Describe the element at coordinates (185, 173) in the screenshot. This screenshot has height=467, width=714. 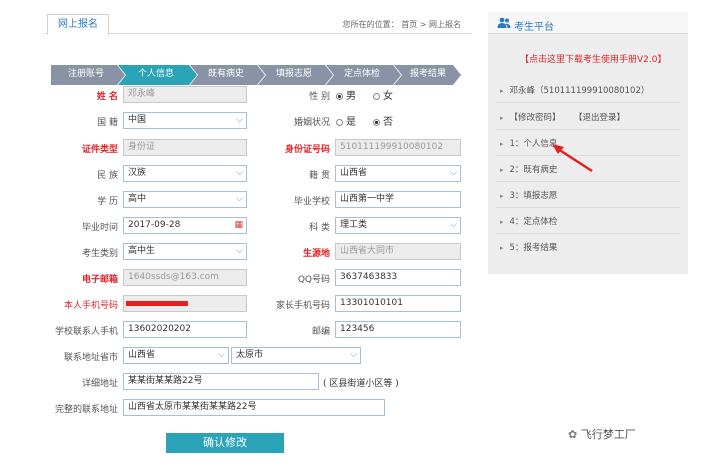
I see `ethnicity-select: 汉族 ⌵` at that location.